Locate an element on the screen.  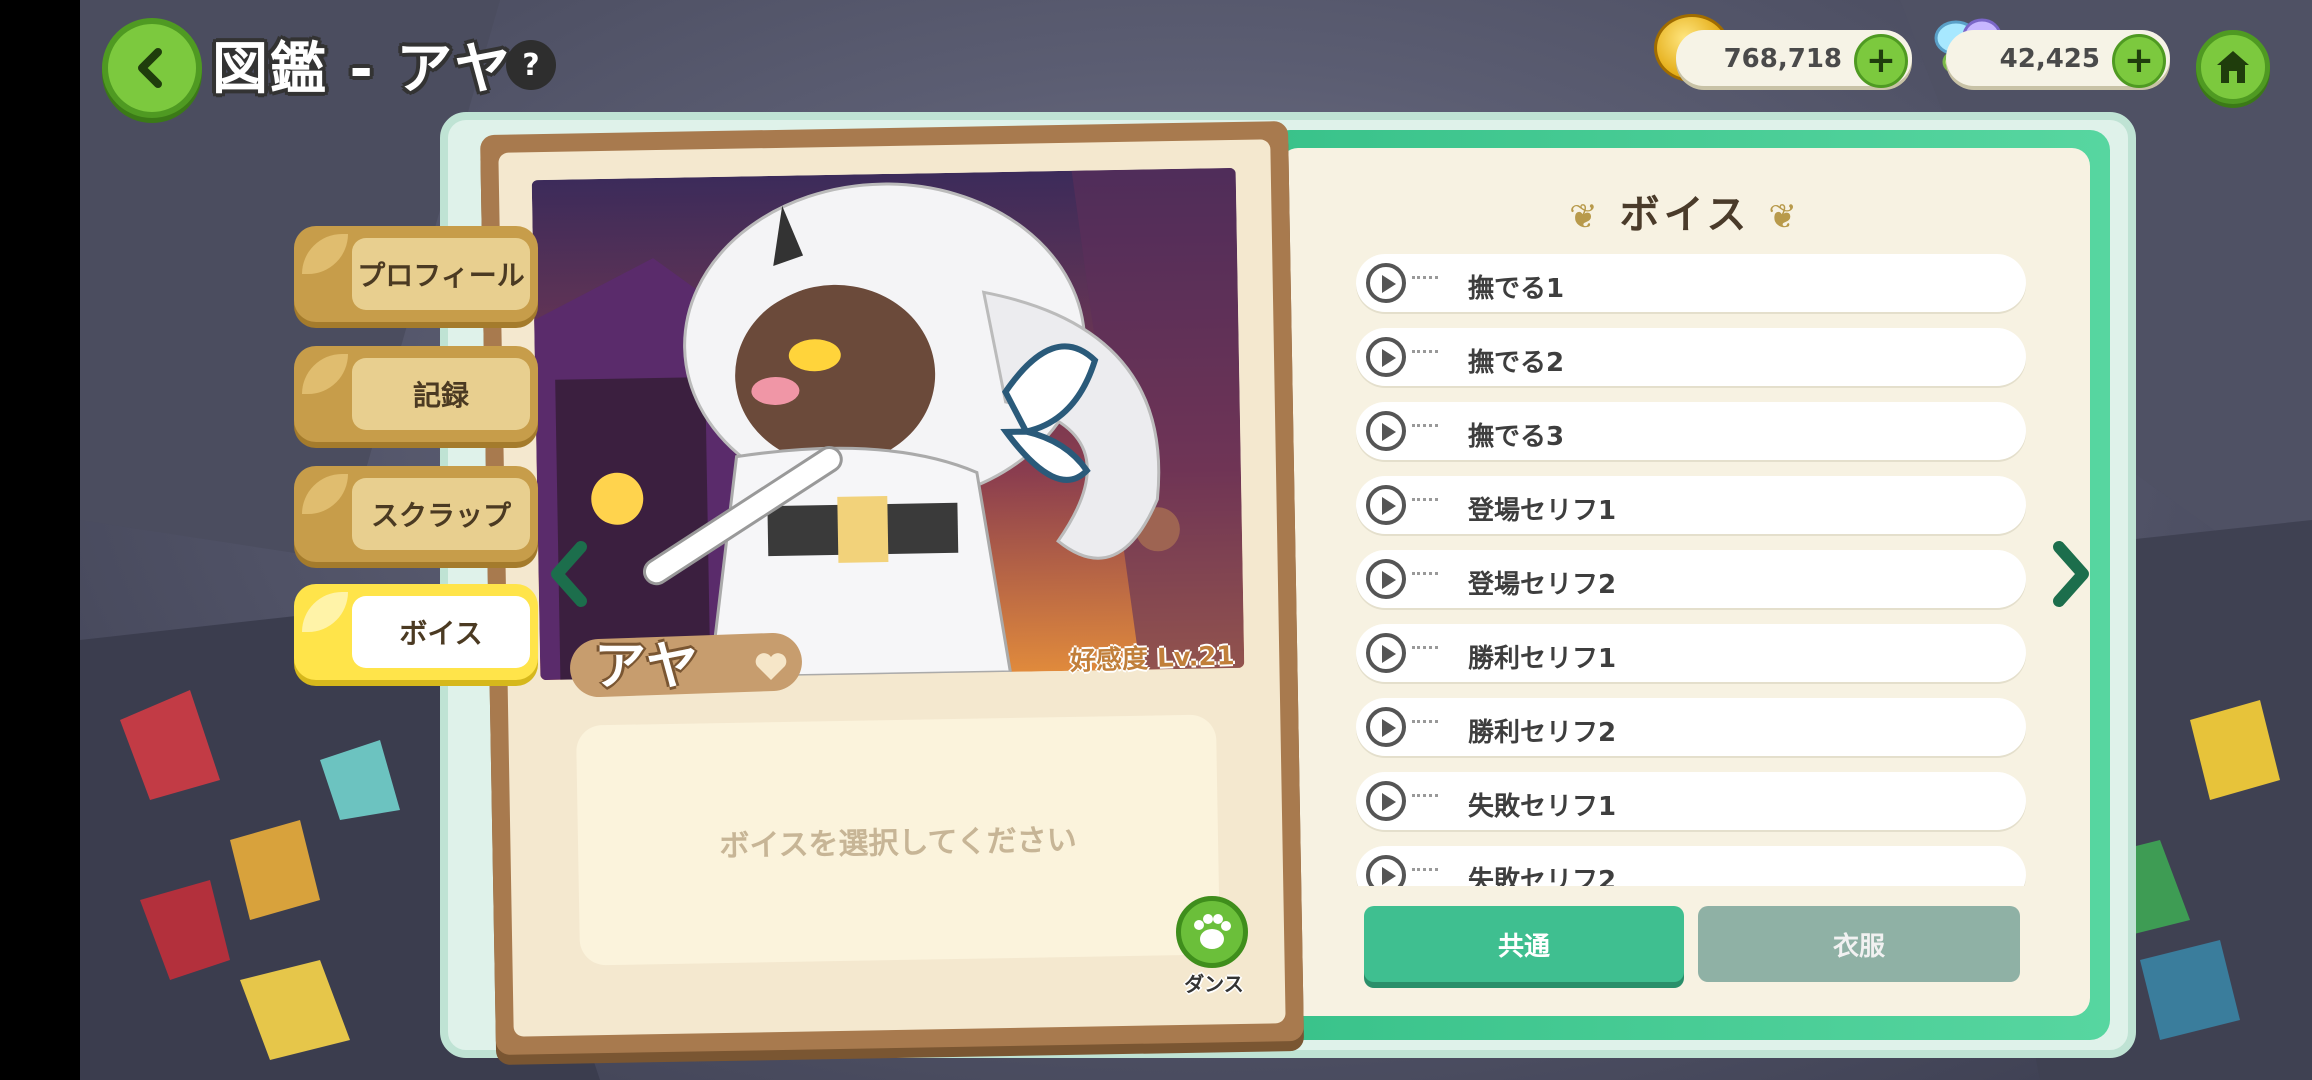
tab-common: 共通 is located at coordinates (1524, 944).